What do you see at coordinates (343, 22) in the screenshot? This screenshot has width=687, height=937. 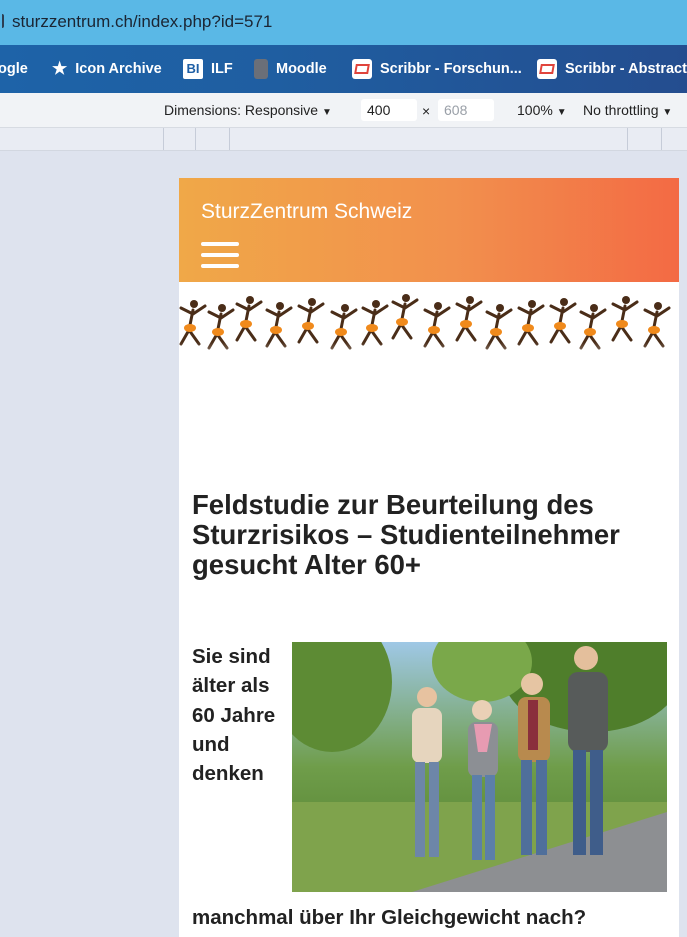 I see `address-bar: sturzzentrum.ch/index.php?id=571` at bounding box center [343, 22].